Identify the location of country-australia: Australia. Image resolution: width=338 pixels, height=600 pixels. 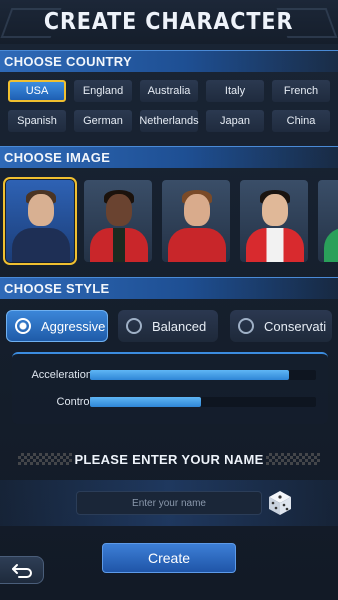
(169, 91).